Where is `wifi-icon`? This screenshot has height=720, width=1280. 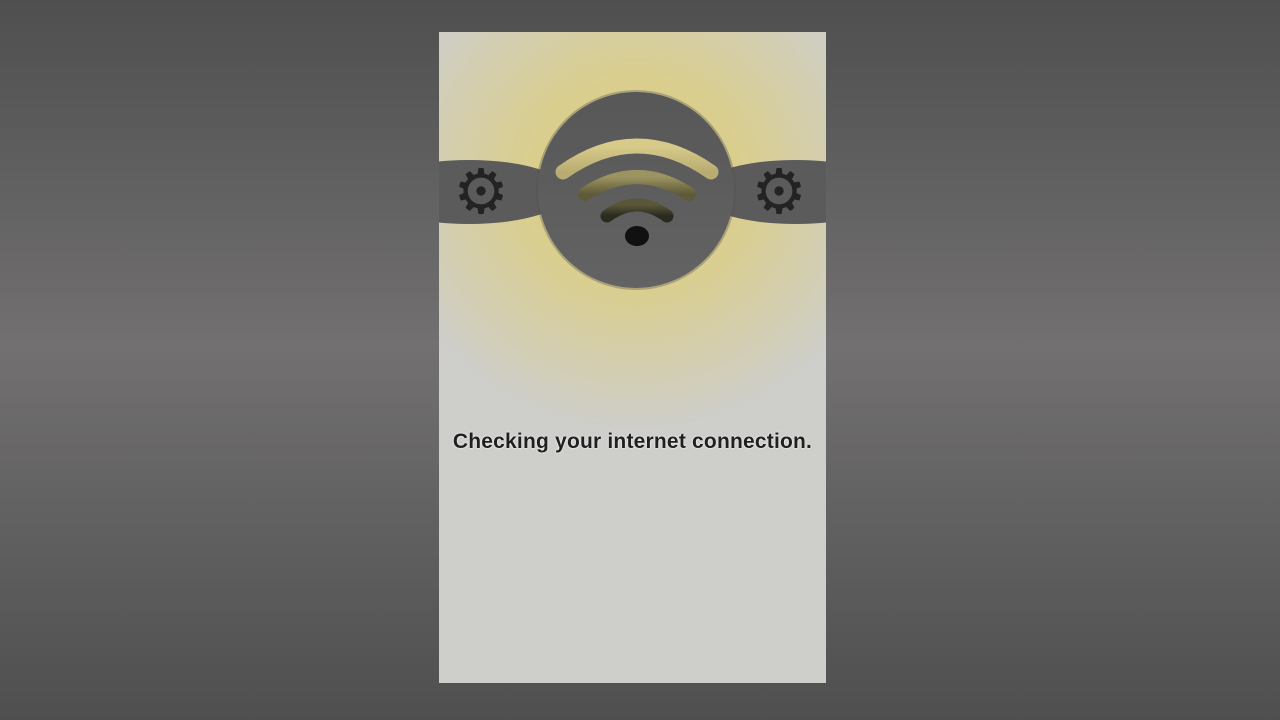 wifi-icon is located at coordinates (637, 192).